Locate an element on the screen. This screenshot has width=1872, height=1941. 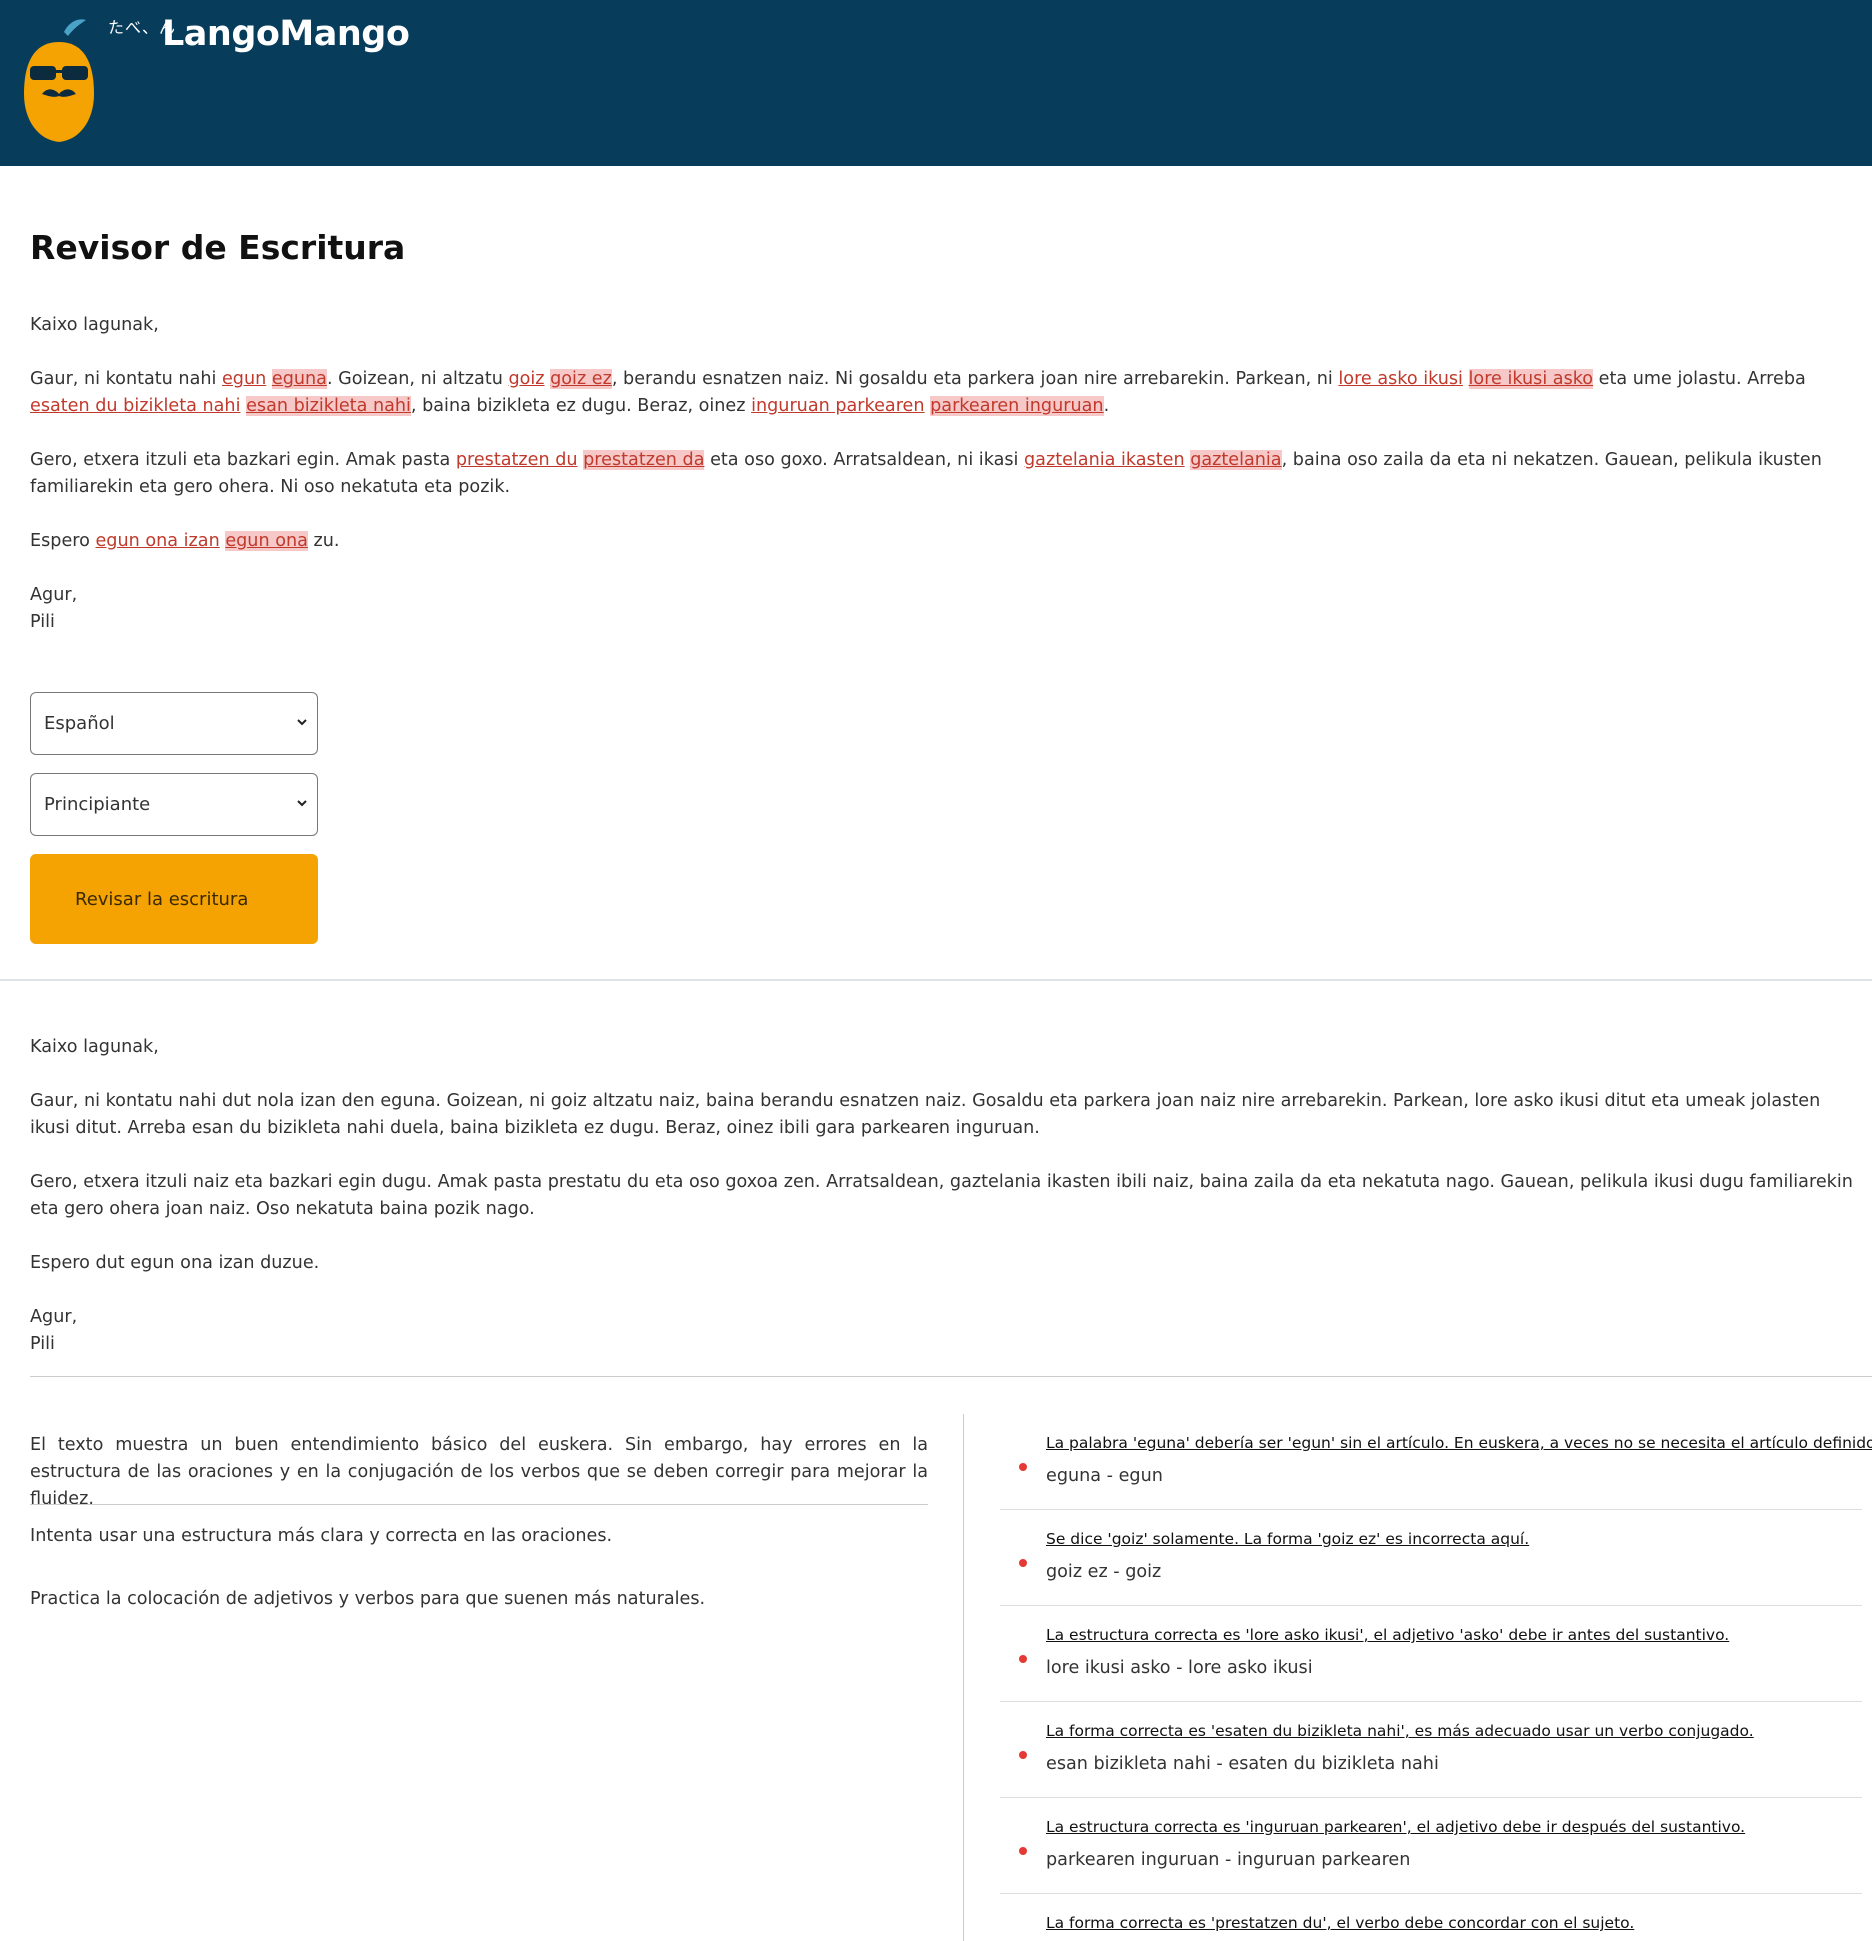
highlighted-error: gaztelania is located at coordinates (1236, 460).